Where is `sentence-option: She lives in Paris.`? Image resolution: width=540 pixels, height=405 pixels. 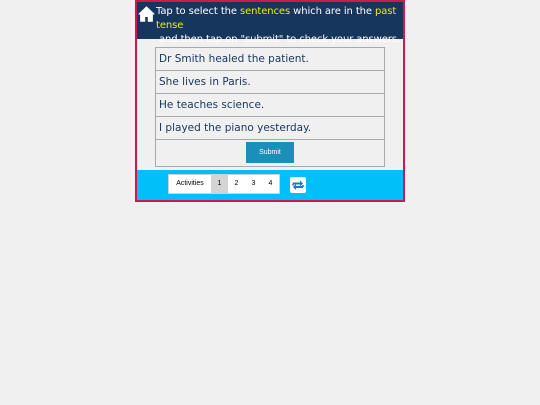 sentence-option: She lives in Paris. is located at coordinates (270, 82).